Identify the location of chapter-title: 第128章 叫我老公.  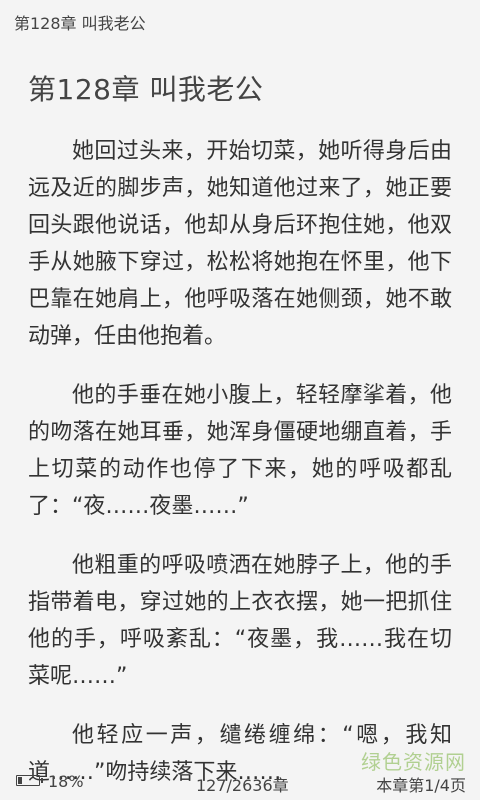
(146, 89).